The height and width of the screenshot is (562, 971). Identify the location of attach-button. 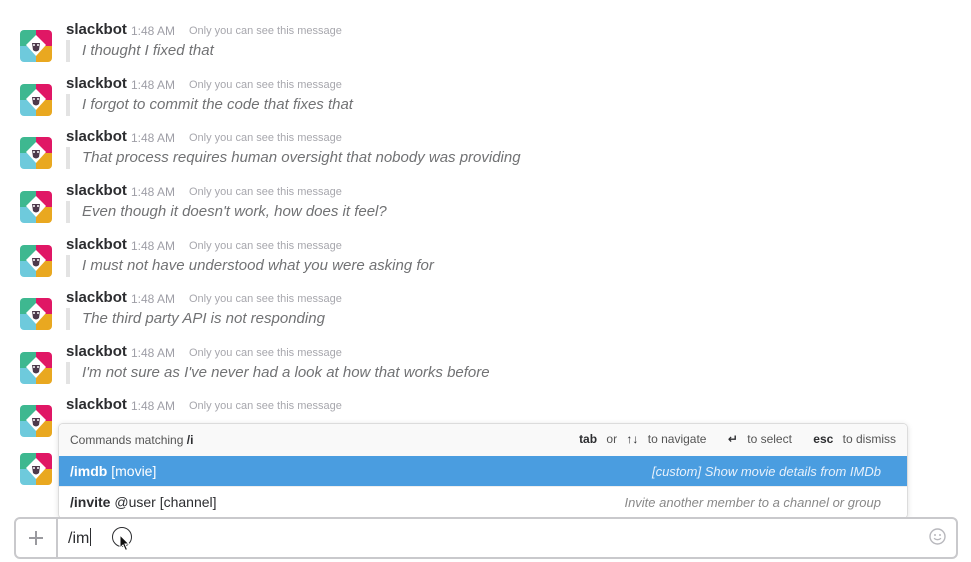
(37, 538).